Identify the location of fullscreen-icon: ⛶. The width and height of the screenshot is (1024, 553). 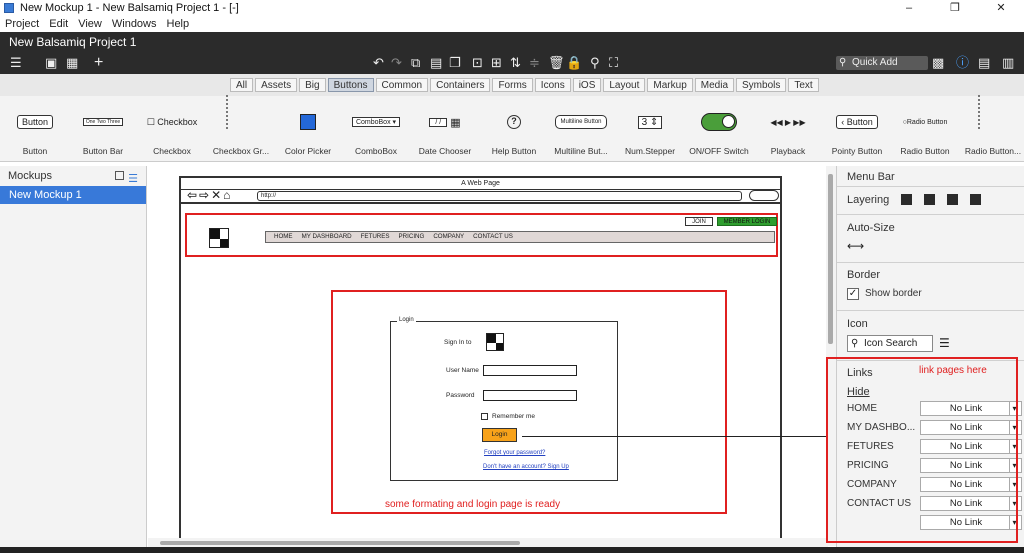
(613, 63).